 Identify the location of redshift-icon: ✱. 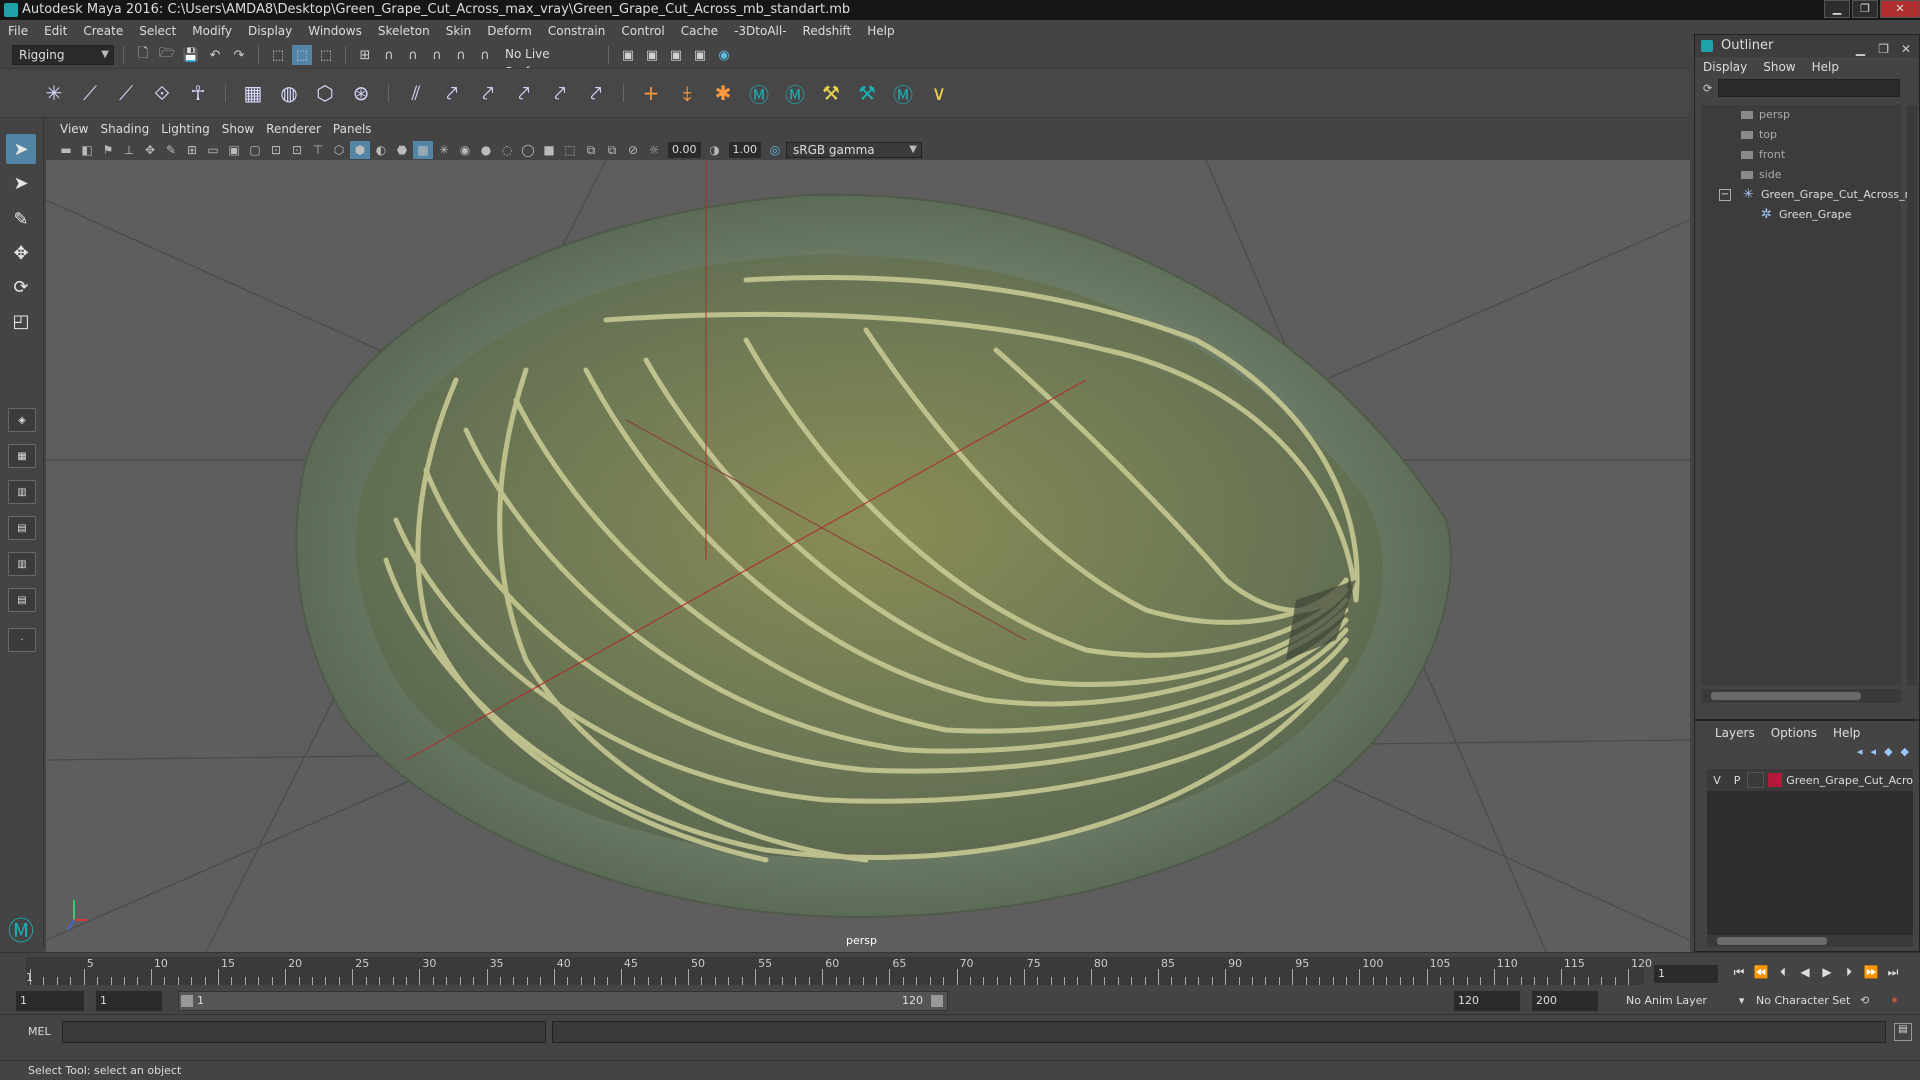
(723, 93).